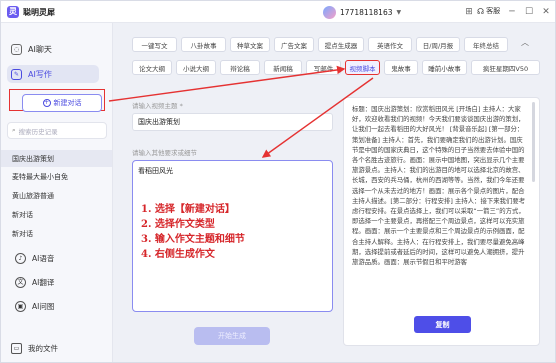 This screenshot has width=556, height=363. Describe the element at coordinates (13, 12) in the screenshot. I see `app-logo: 灵` at that location.